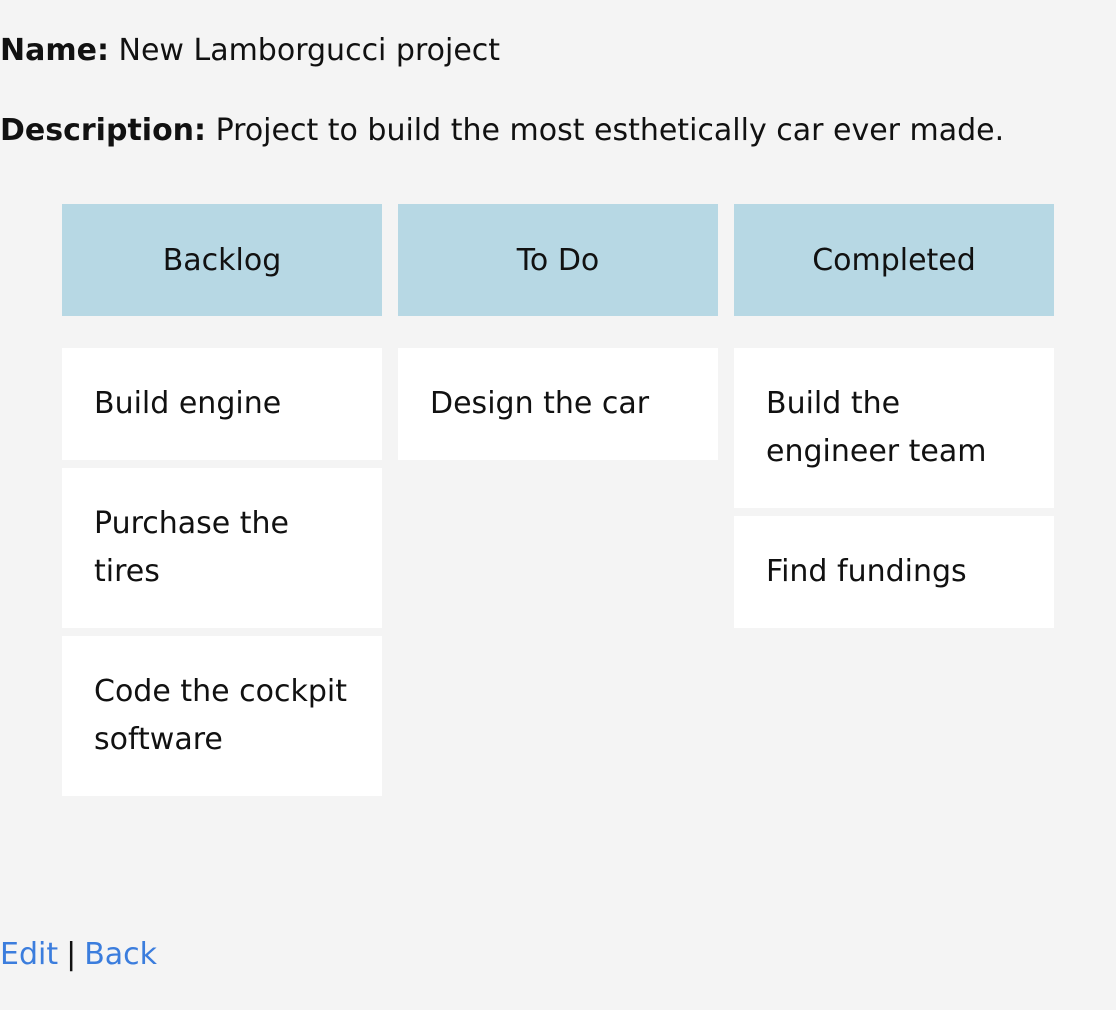 The height and width of the screenshot is (1010, 1116). I want to click on column-cards-completed: Build the engineer team Find fundings, so click(894, 488).